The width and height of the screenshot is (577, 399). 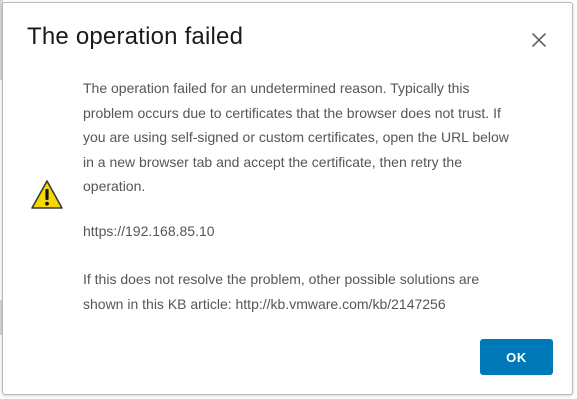 I want to click on certificate-url: https://192.168.85.10, so click(x=149, y=231).